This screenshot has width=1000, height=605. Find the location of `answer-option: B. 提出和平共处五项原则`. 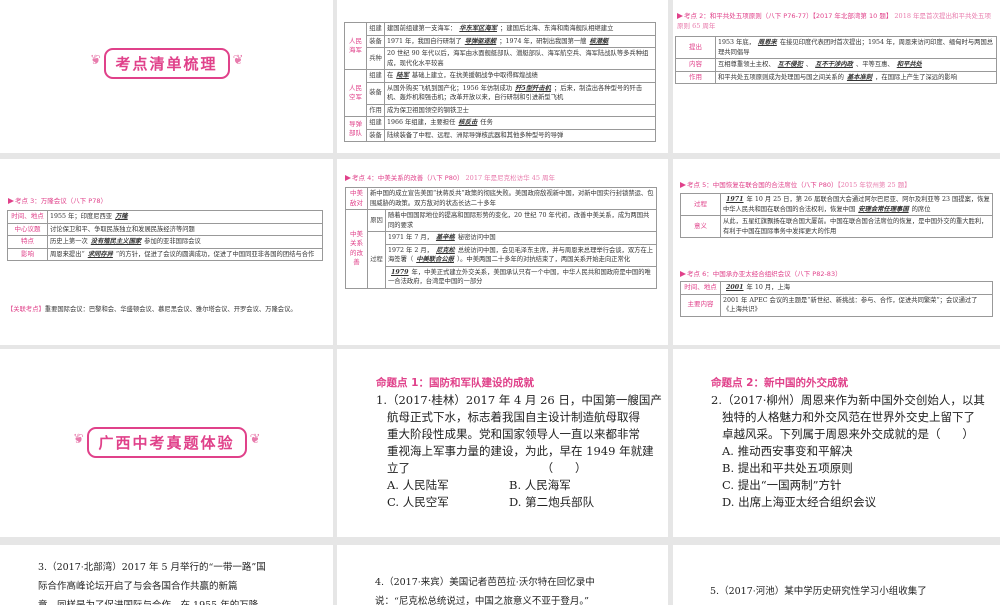

answer-option: B. 提出和平共处五项原则 is located at coordinates (844, 468).